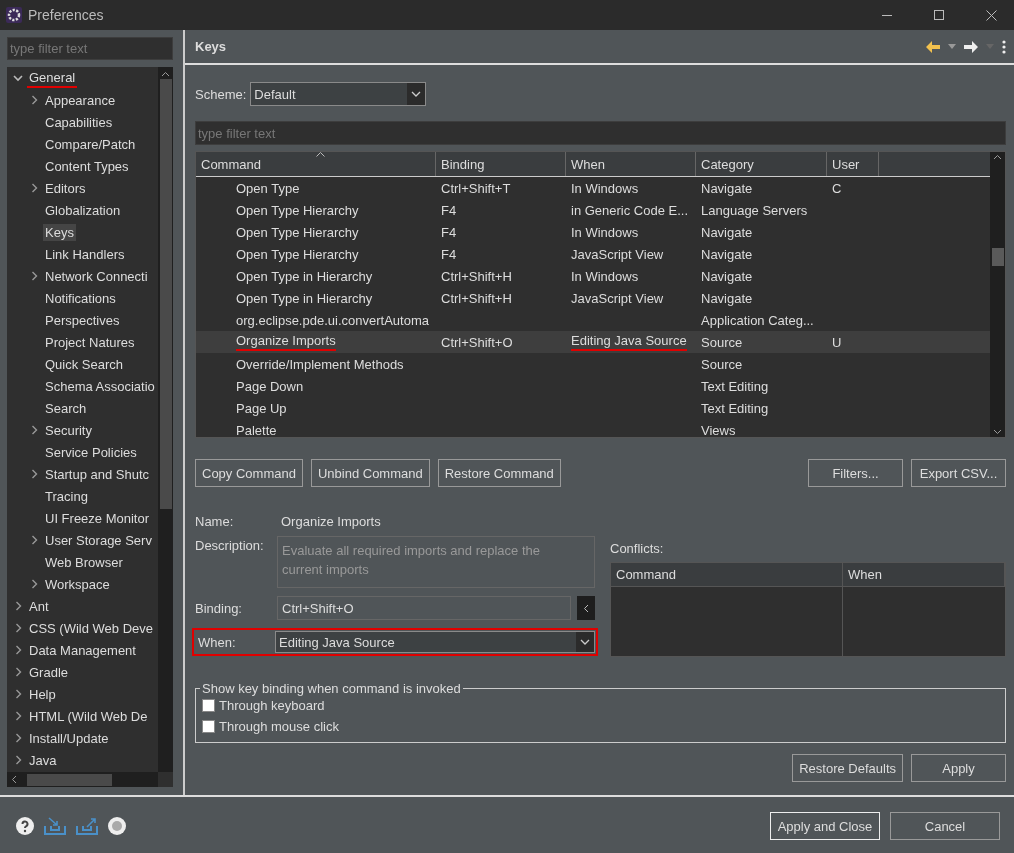 The image size is (1014, 853). I want to click on menu-icon, so click(1004, 46).